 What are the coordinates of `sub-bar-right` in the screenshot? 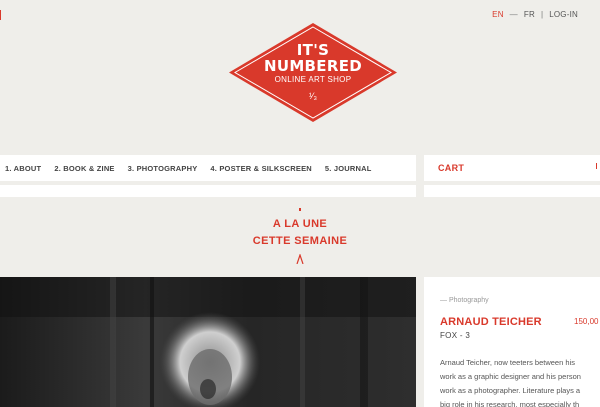 It's located at (512, 191).